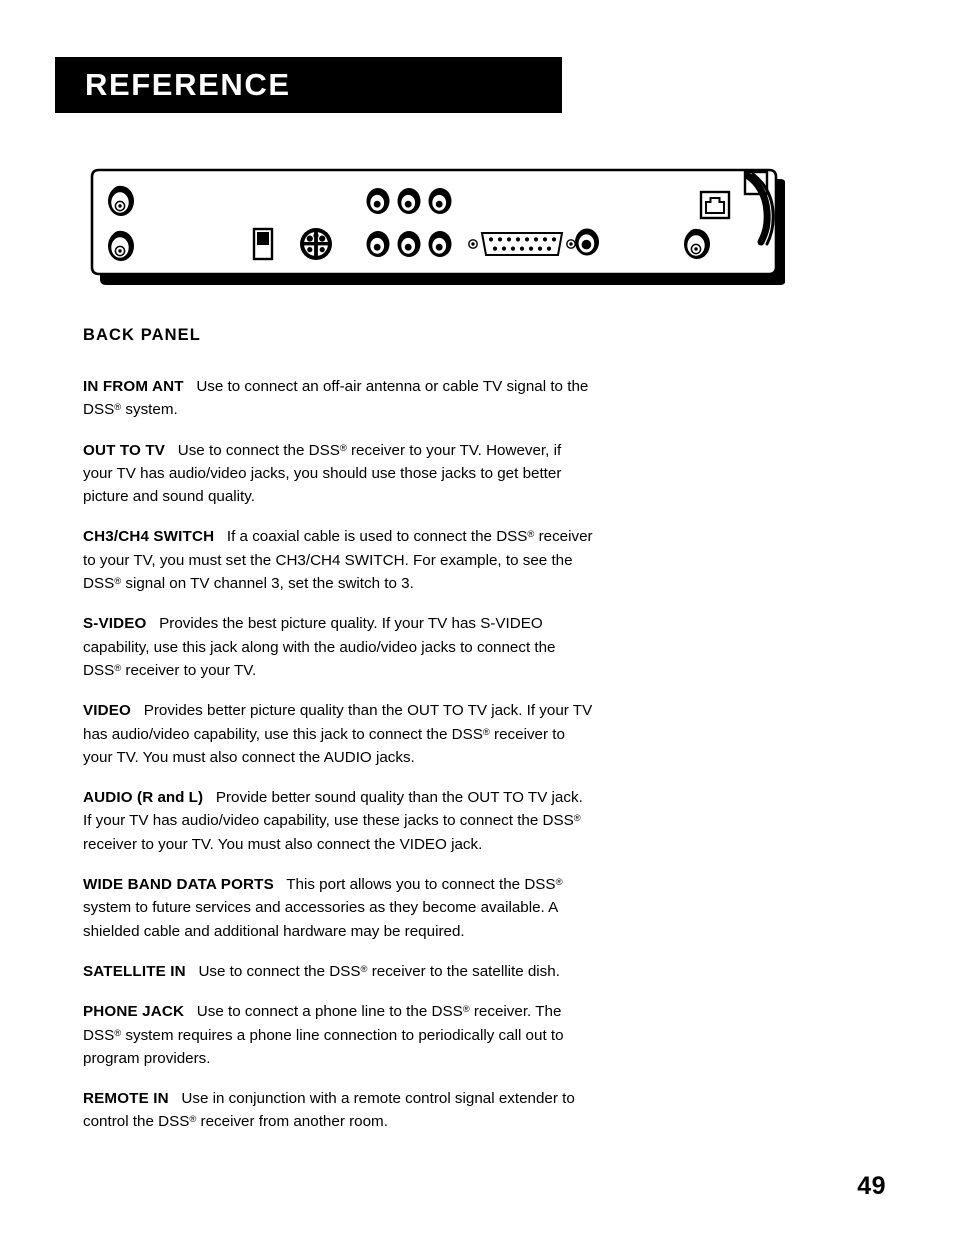  Describe the element at coordinates (126, 1099) in the screenshot. I see `term-label: REMOTE IN` at that location.